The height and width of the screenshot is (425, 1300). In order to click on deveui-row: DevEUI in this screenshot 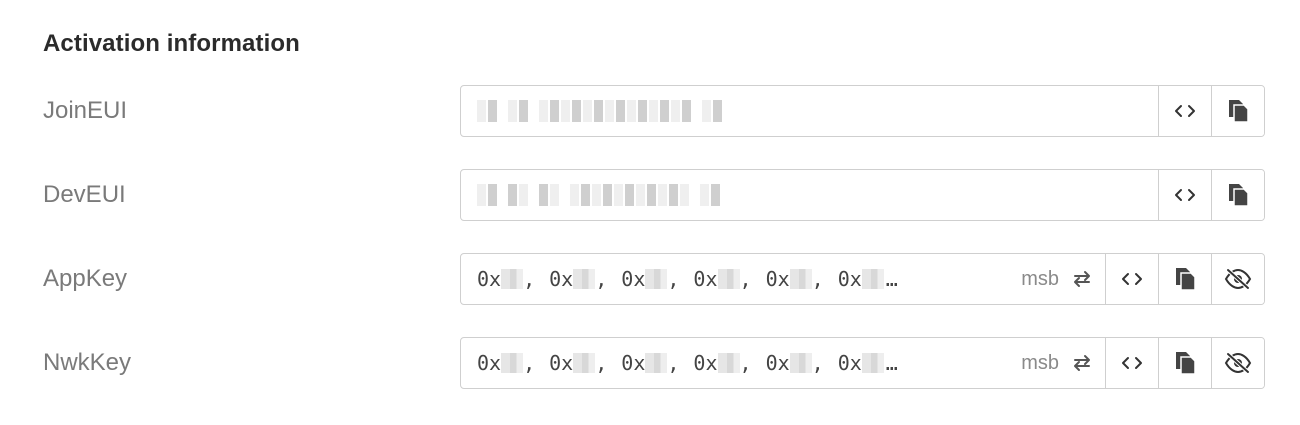, I will do `click(650, 196)`.